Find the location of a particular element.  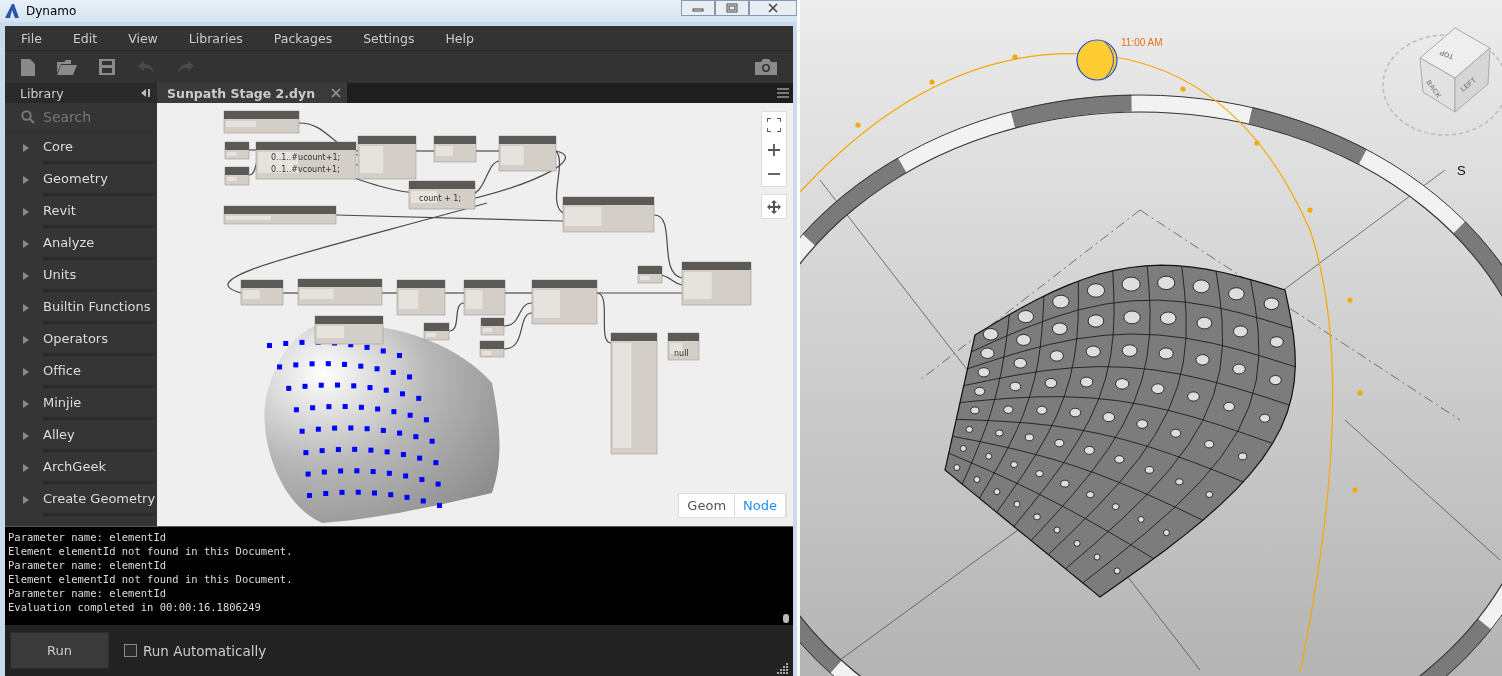

save-icon is located at coordinates (107, 67).